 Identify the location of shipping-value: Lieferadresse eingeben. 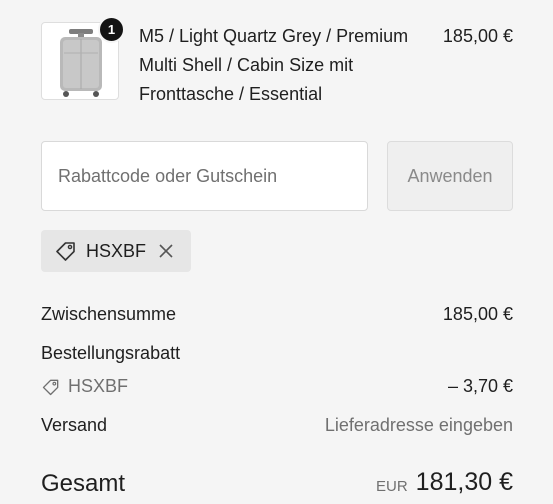
(418, 425).